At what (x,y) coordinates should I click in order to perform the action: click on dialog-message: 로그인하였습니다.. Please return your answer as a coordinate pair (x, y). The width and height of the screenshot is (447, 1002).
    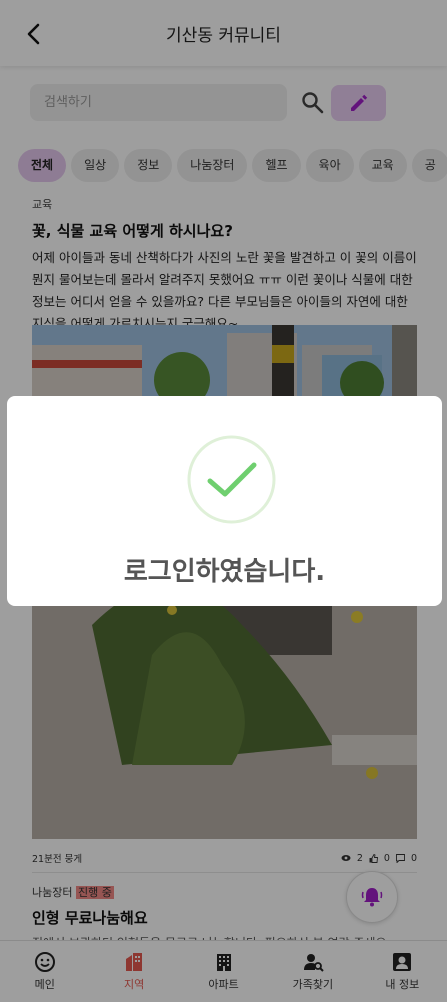
    Looking at the image, I should click on (224, 572).